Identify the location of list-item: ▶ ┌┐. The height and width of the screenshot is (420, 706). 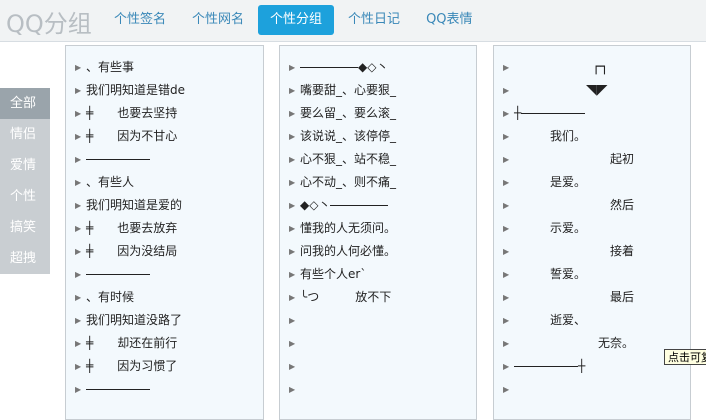
(592, 67).